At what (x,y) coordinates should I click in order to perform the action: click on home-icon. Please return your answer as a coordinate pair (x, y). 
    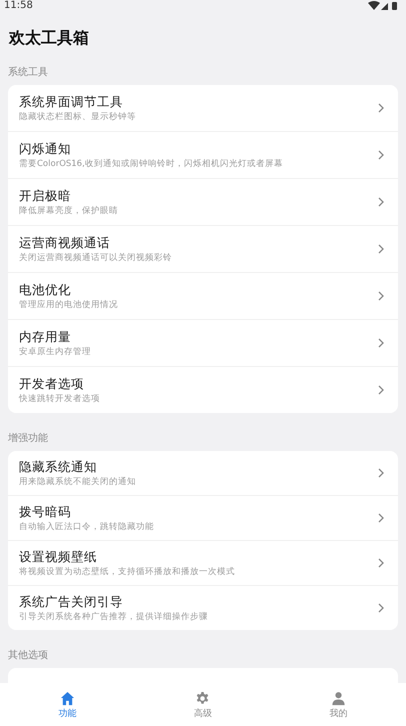
    Looking at the image, I should click on (68, 698).